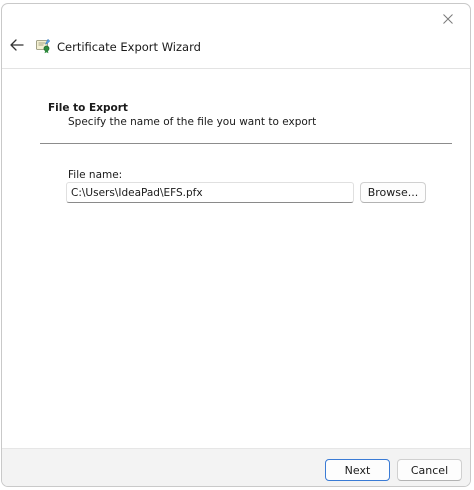  I want to click on next-button: Next, so click(357, 470).